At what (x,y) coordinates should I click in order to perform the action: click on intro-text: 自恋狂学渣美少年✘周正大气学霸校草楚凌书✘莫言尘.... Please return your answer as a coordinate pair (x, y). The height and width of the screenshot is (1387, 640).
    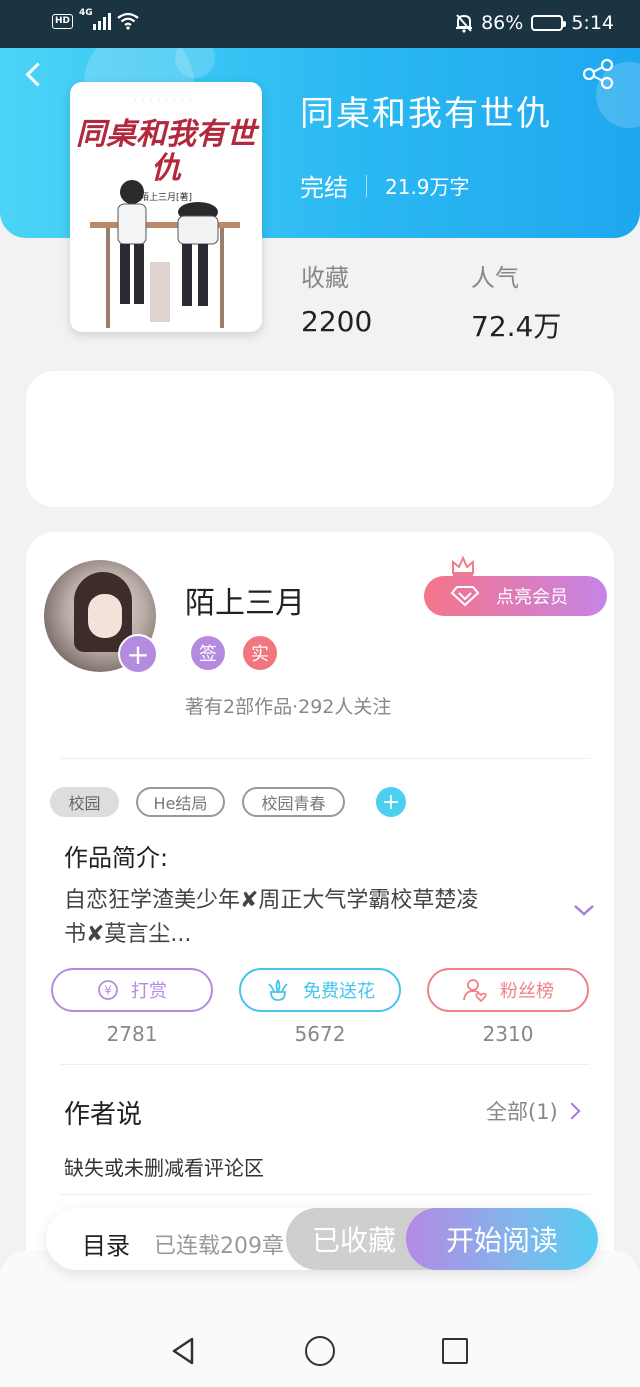
    Looking at the image, I should click on (271, 917).